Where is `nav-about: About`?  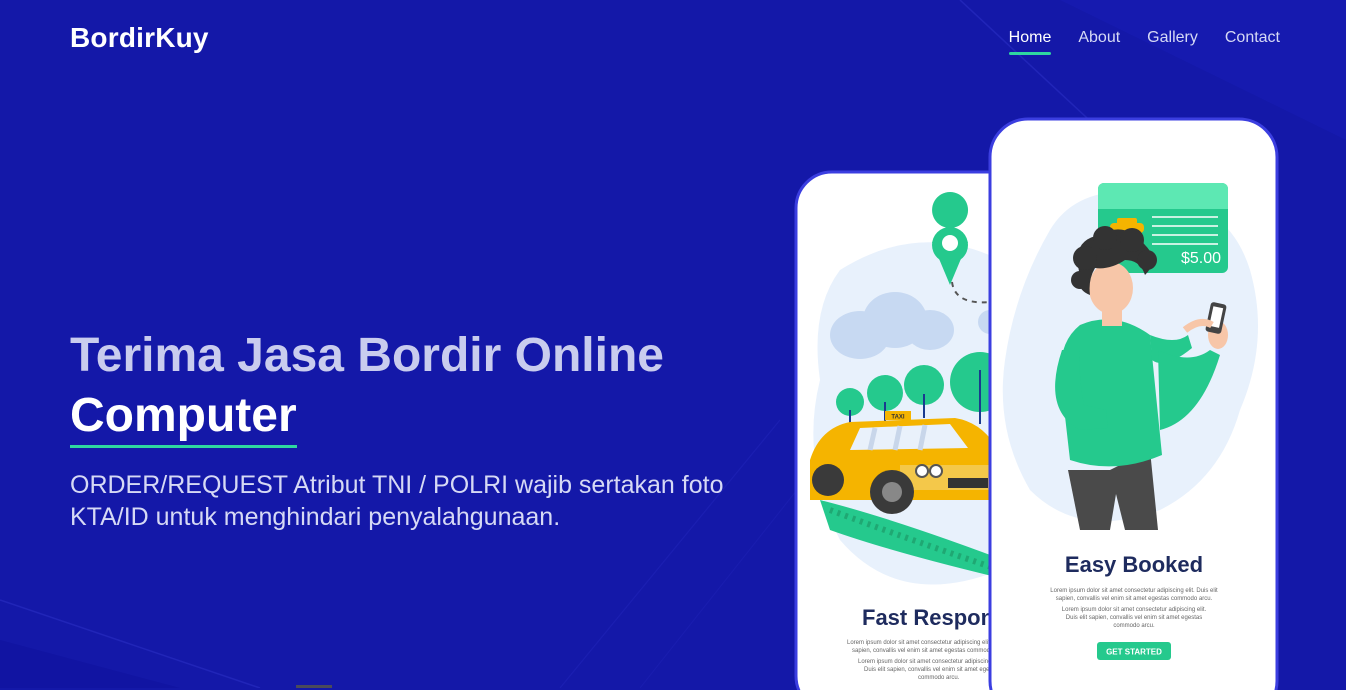
nav-about: About is located at coordinates (1099, 42).